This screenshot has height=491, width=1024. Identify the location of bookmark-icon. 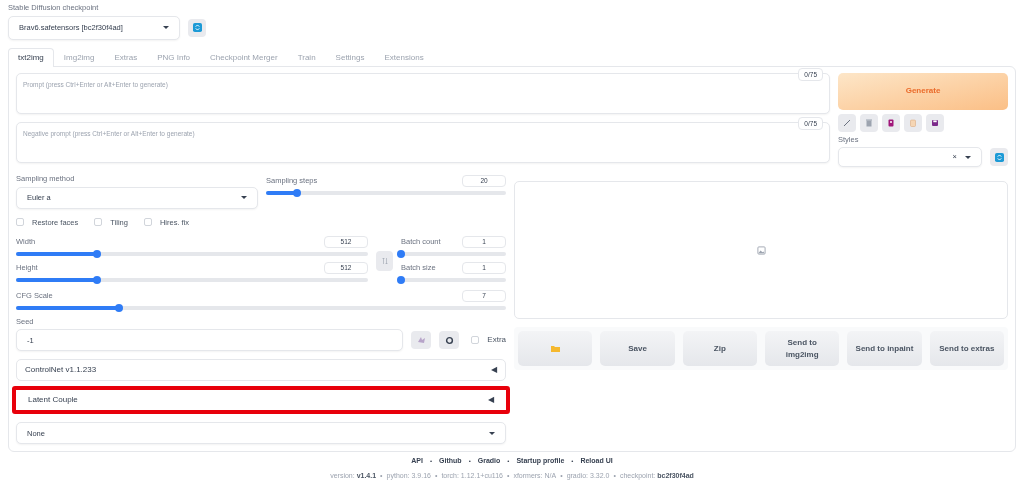
(891, 122).